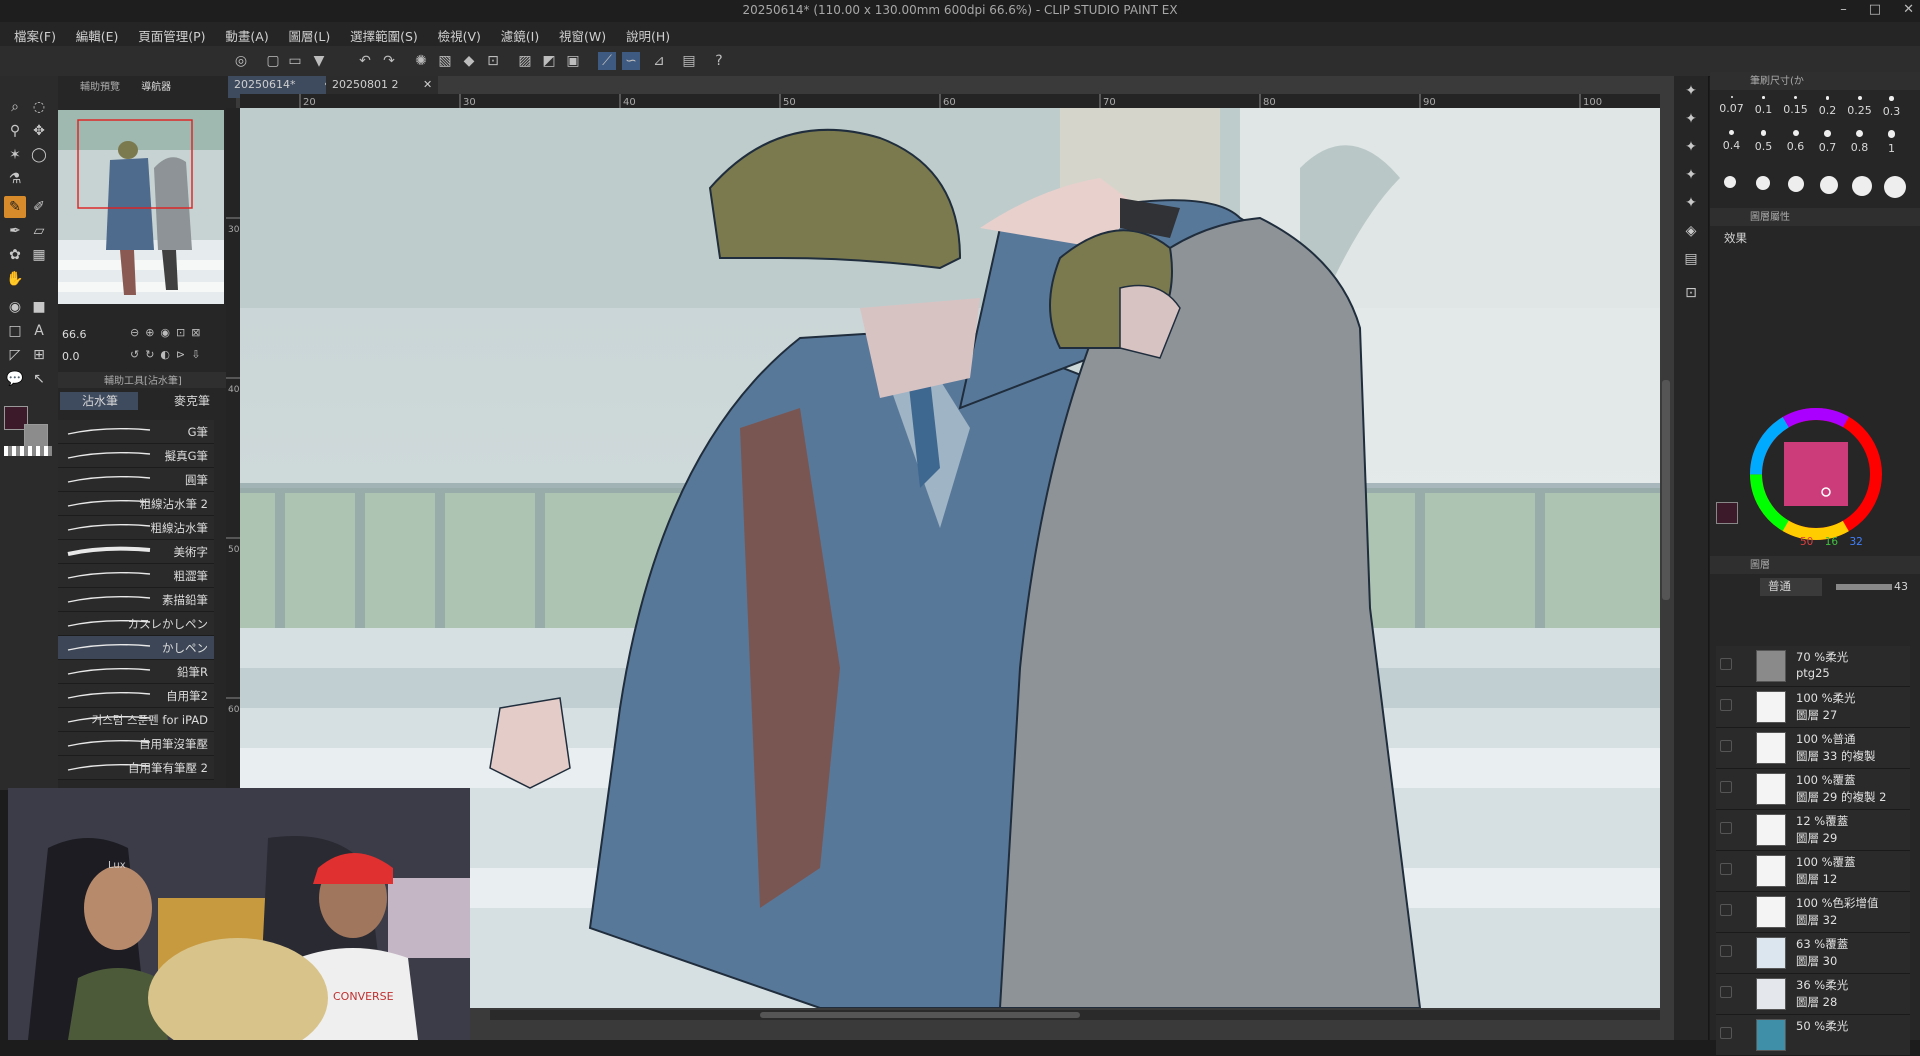  I want to click on color-wheel, so click(1816, 474).